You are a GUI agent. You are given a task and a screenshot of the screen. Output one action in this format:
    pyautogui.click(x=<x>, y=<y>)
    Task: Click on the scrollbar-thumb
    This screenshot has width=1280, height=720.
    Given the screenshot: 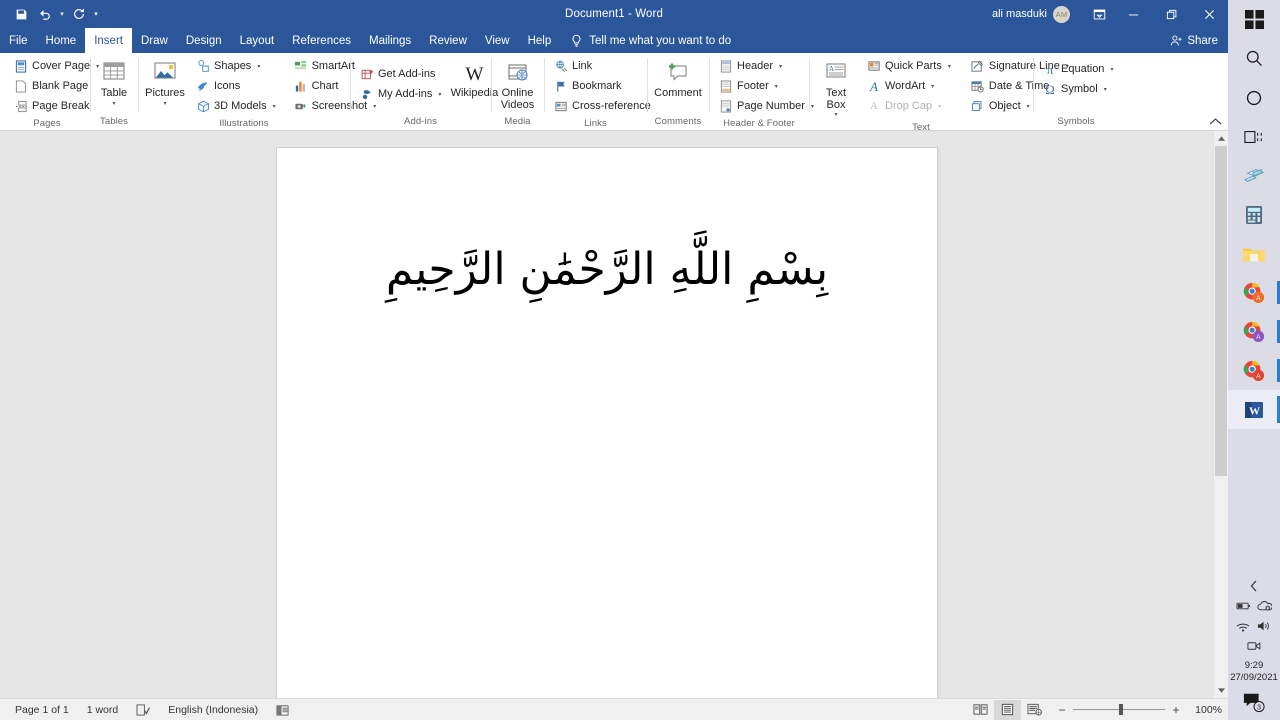 What is the action you would take?
    pyautogui.click(x=1221, y=311)
    